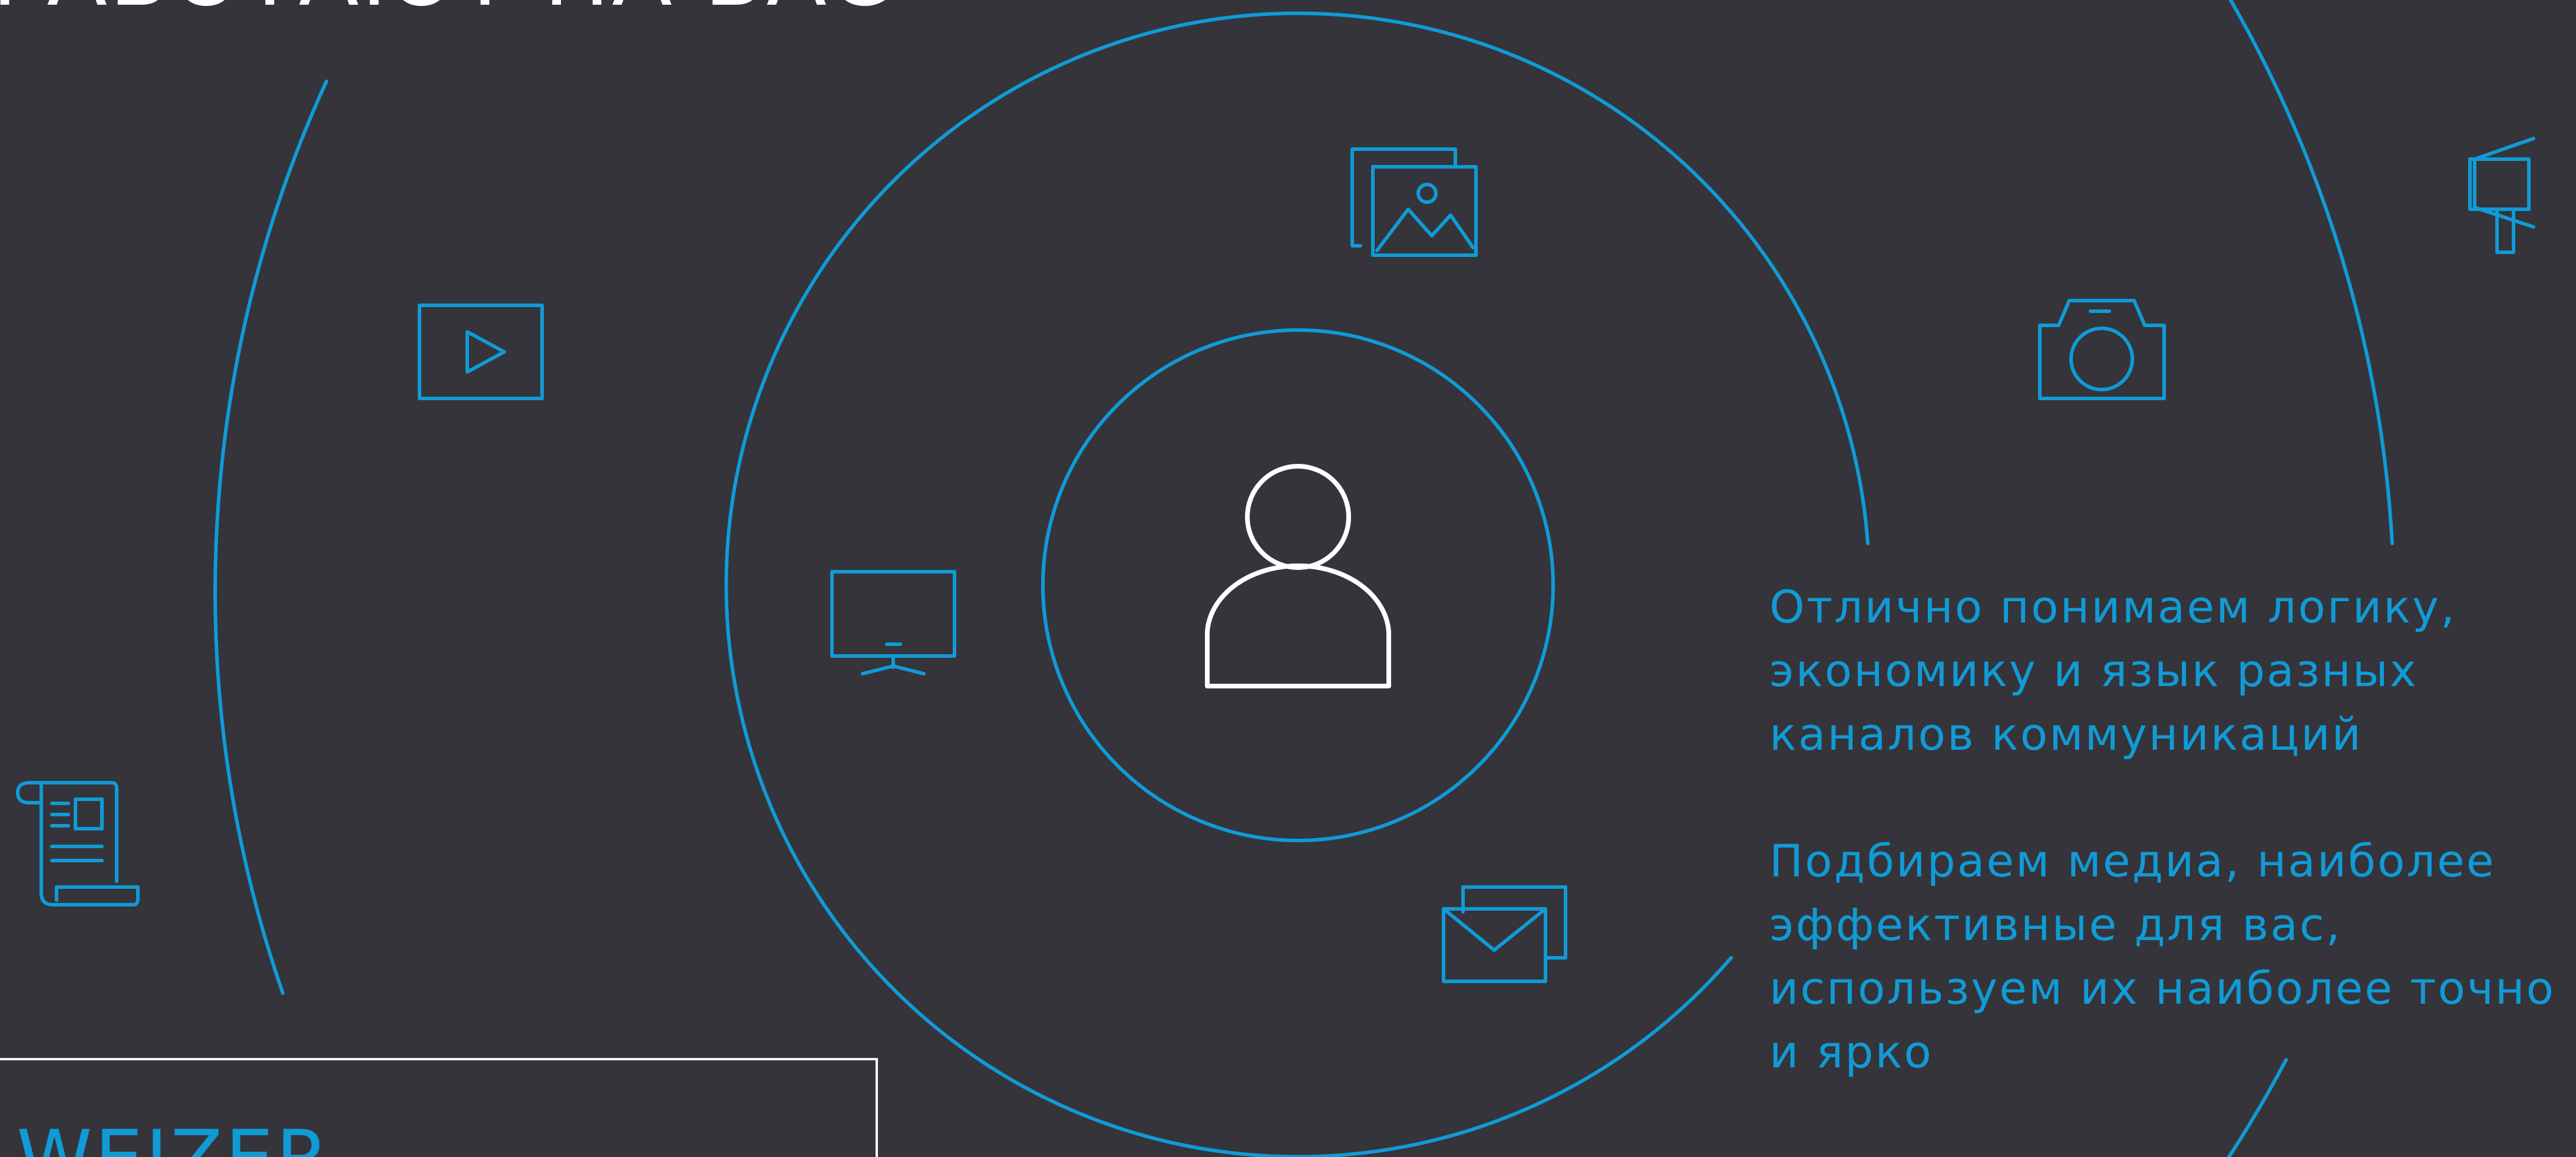 This screenshot has height=1157, width=2576. What do you see at coordinates (270, 537) in the screenshot?
I see `outer-arc-left` at bounding box center [270, 537].